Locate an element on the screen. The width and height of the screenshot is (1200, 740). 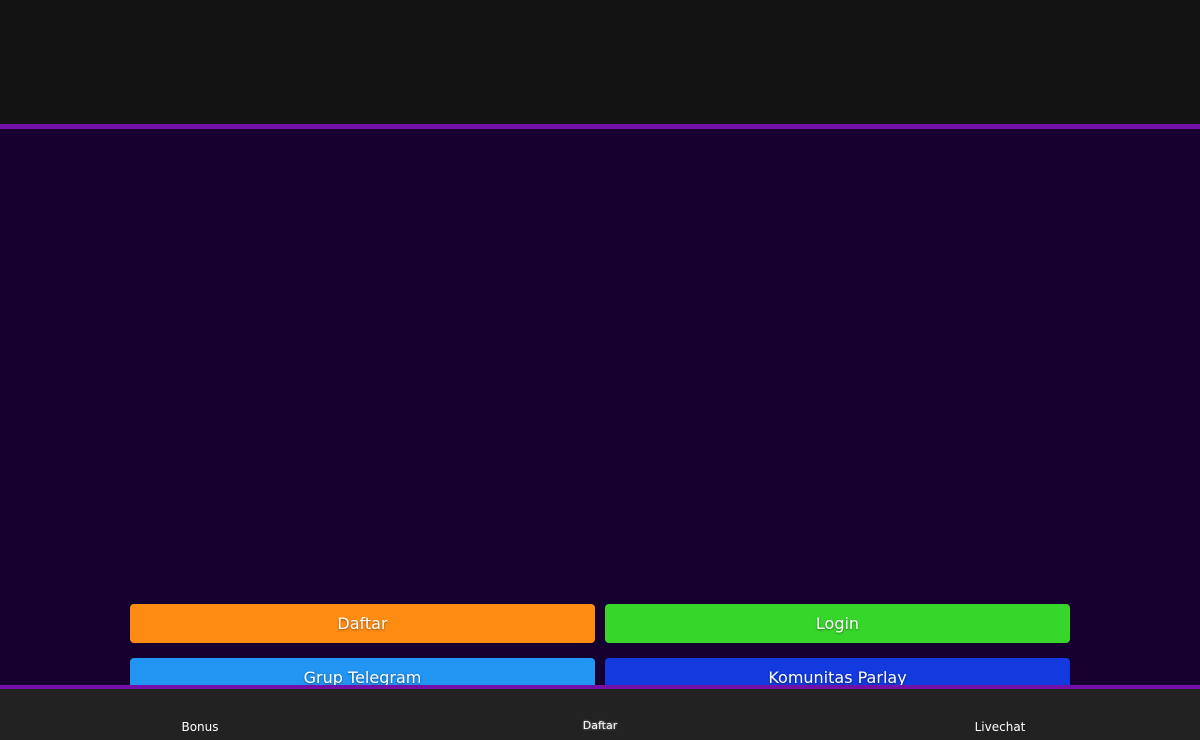
bottom-nav-item-livechat: Livechat is located at coordinates (1000, 714).